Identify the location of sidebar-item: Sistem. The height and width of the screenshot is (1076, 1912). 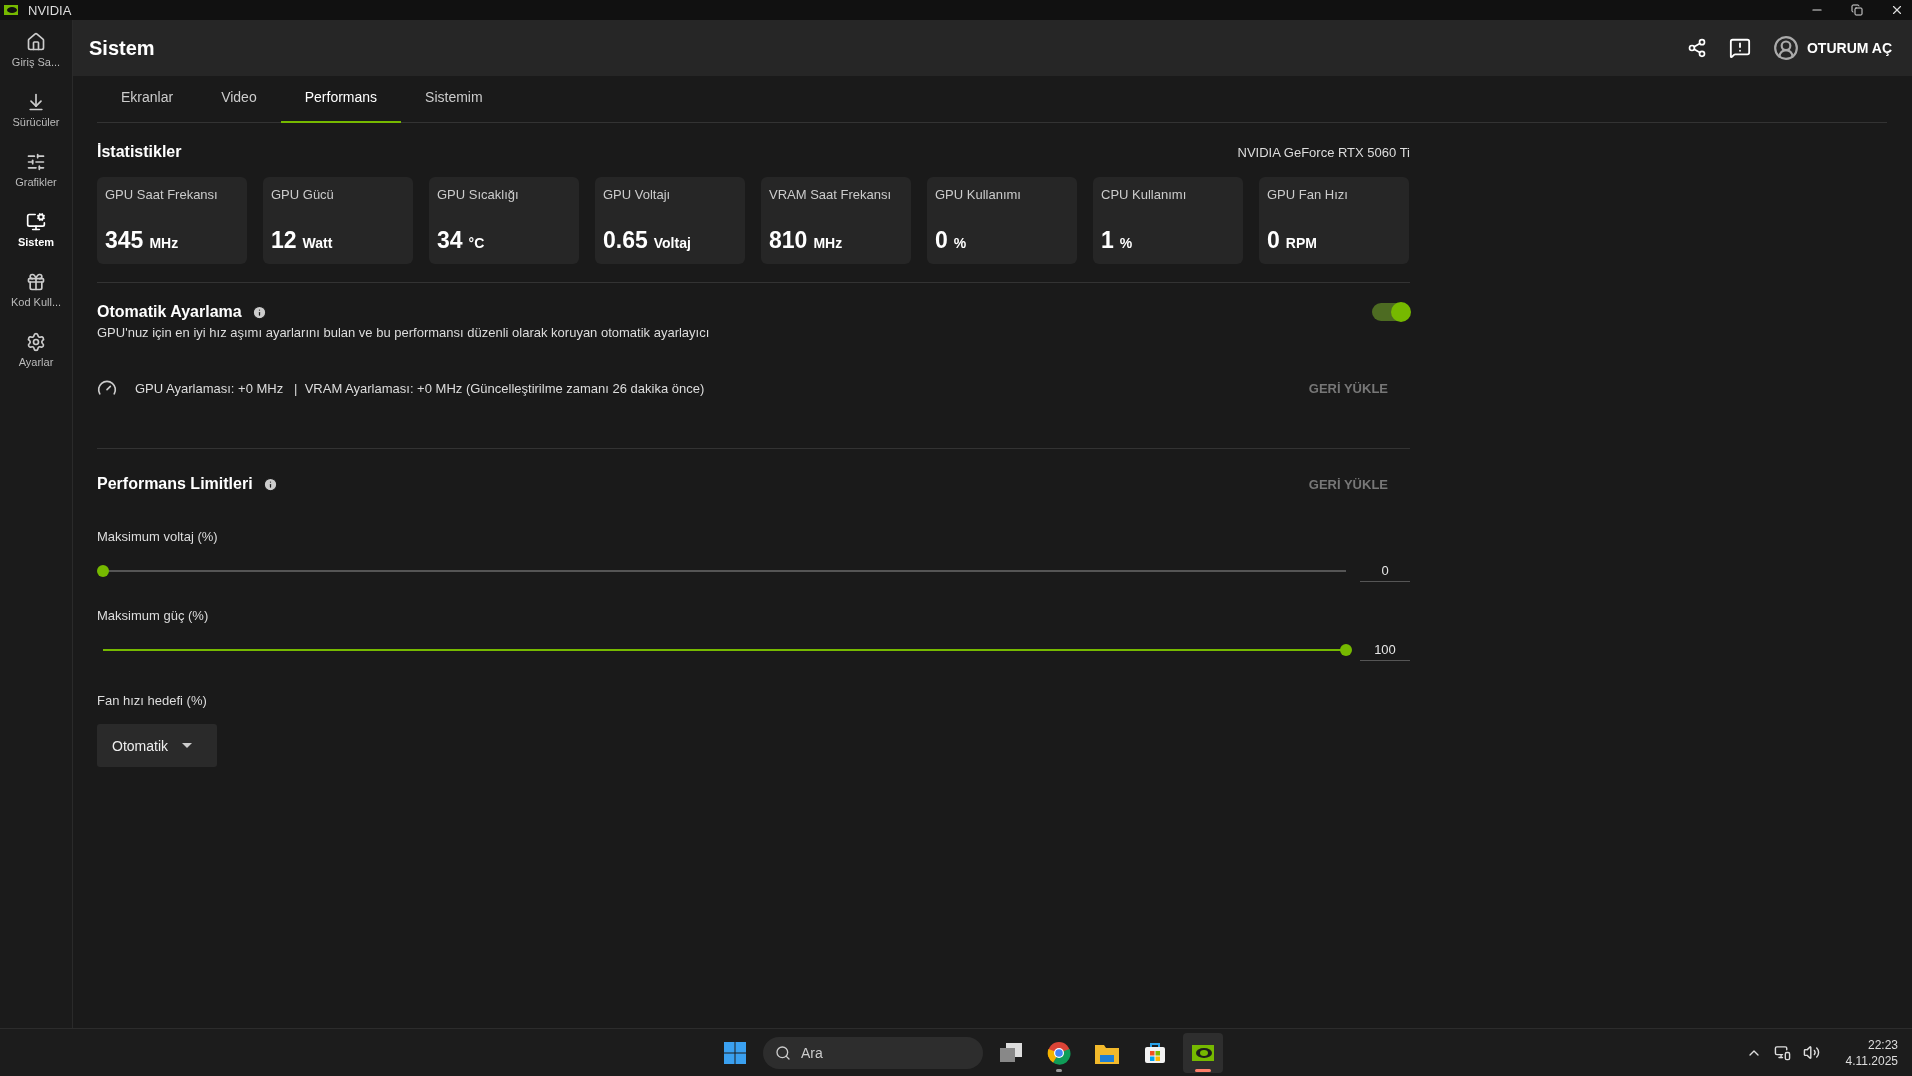
(36, 230).